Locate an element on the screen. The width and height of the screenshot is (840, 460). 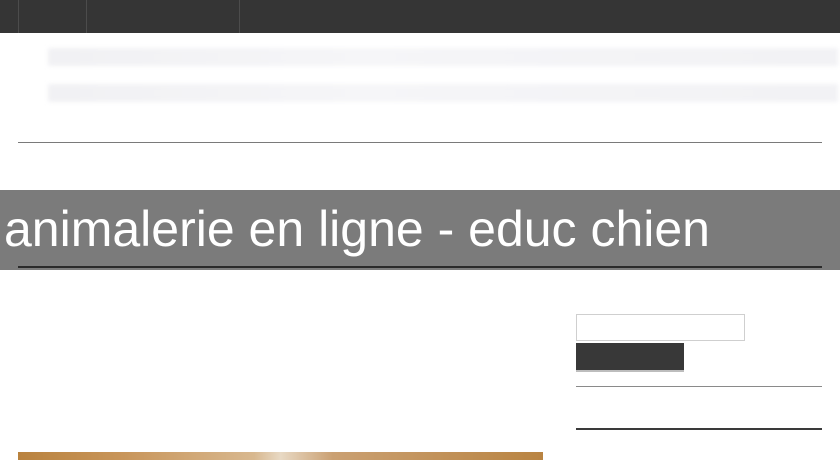
title-underline is located at coordinates (420, 267).